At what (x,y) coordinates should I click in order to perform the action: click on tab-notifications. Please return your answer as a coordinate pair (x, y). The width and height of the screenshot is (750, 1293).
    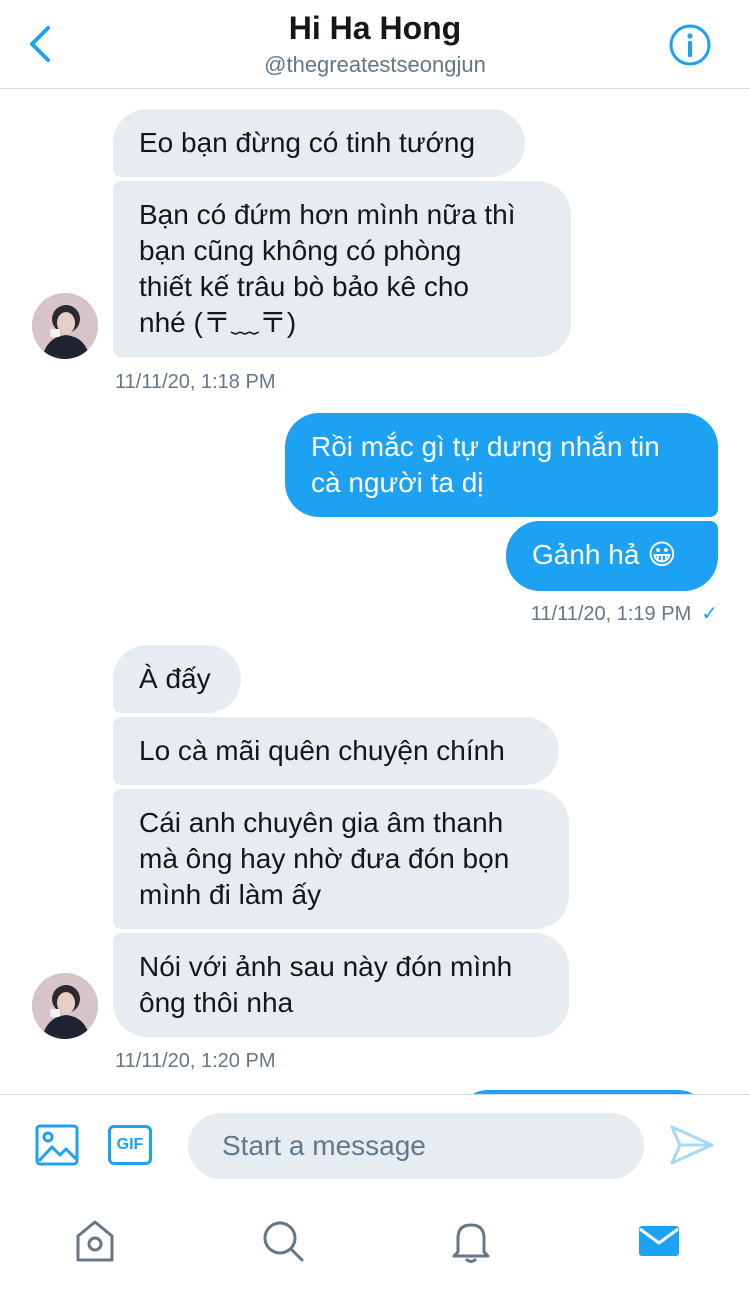
    Looking at the image, I should click on (471, 1241).